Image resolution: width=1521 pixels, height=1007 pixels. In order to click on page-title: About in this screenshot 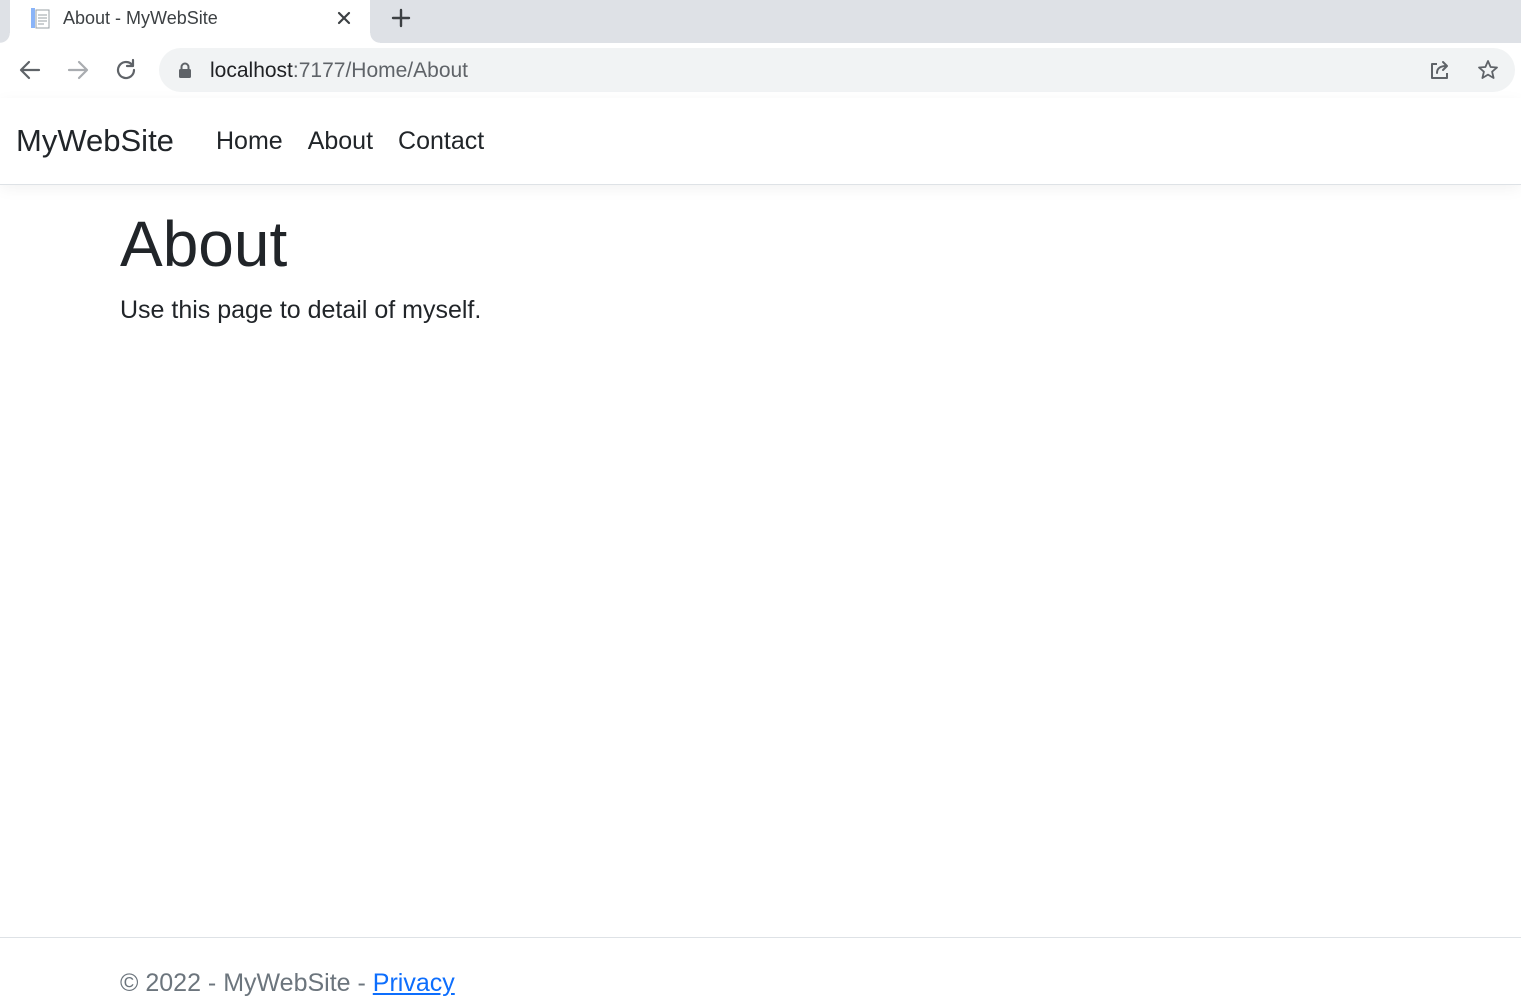, I will do `click(204, 244)`.